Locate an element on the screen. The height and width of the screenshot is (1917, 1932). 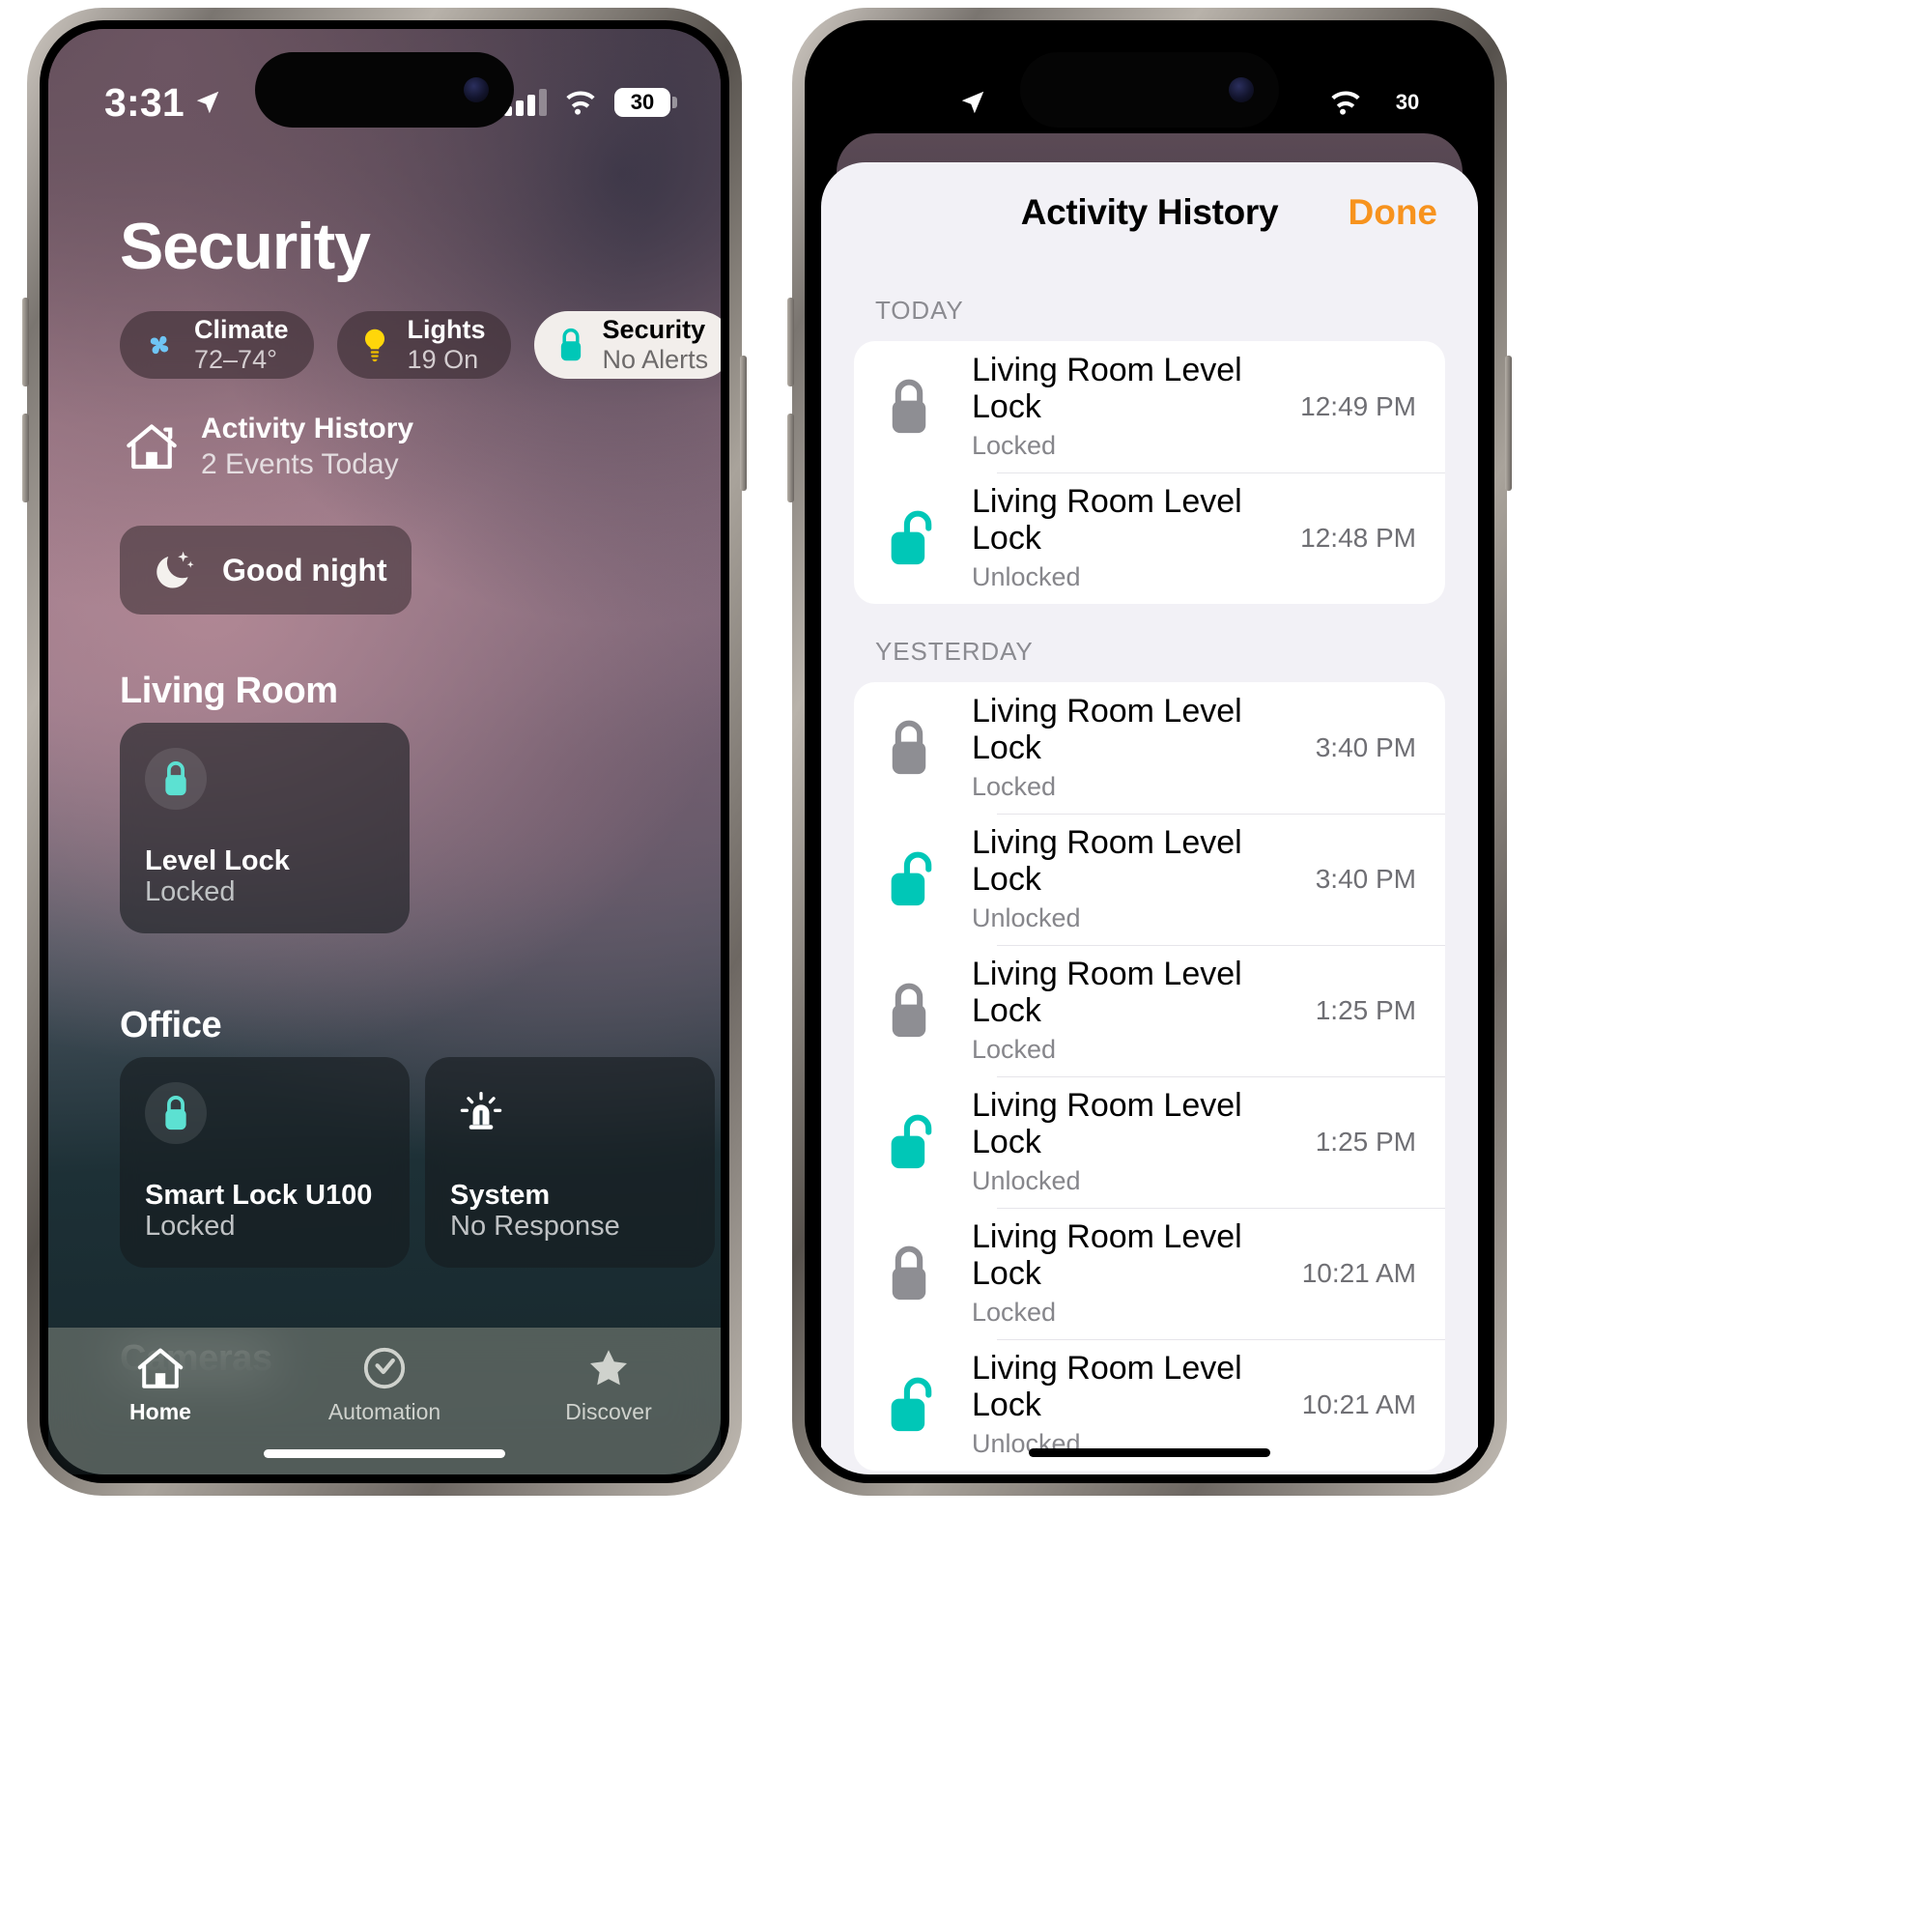
front-camera-icon is located at coordinates (1241, 89).